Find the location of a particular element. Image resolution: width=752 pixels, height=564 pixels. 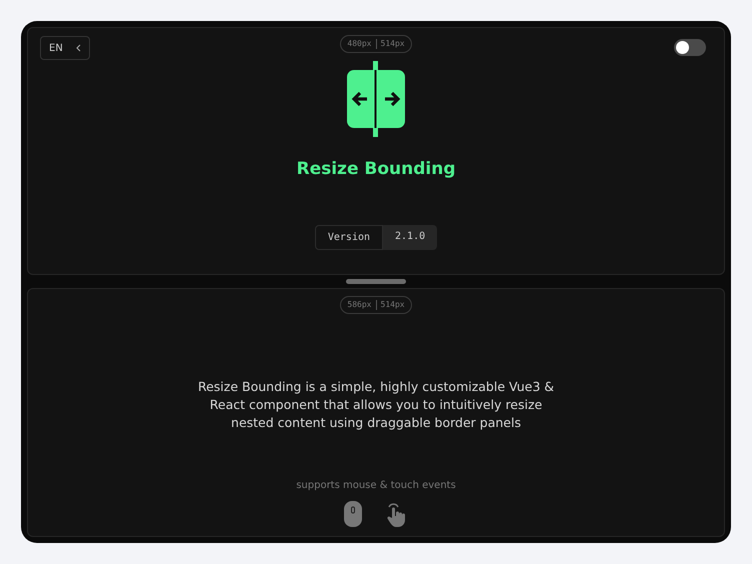

resize-handle is located at coordinates (376, 281).